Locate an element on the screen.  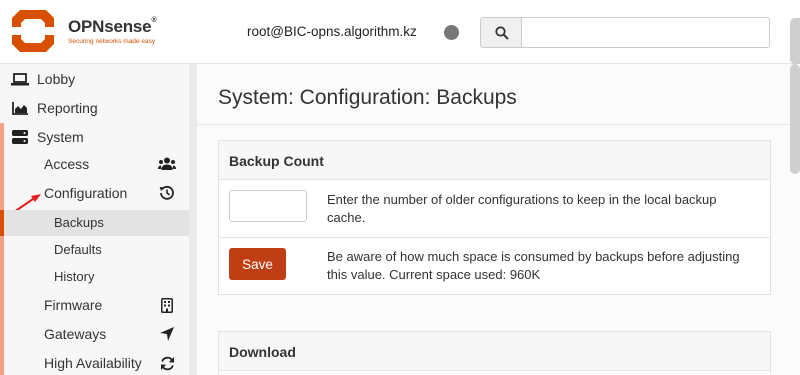
users-icon is located at coordinates (167, 164).